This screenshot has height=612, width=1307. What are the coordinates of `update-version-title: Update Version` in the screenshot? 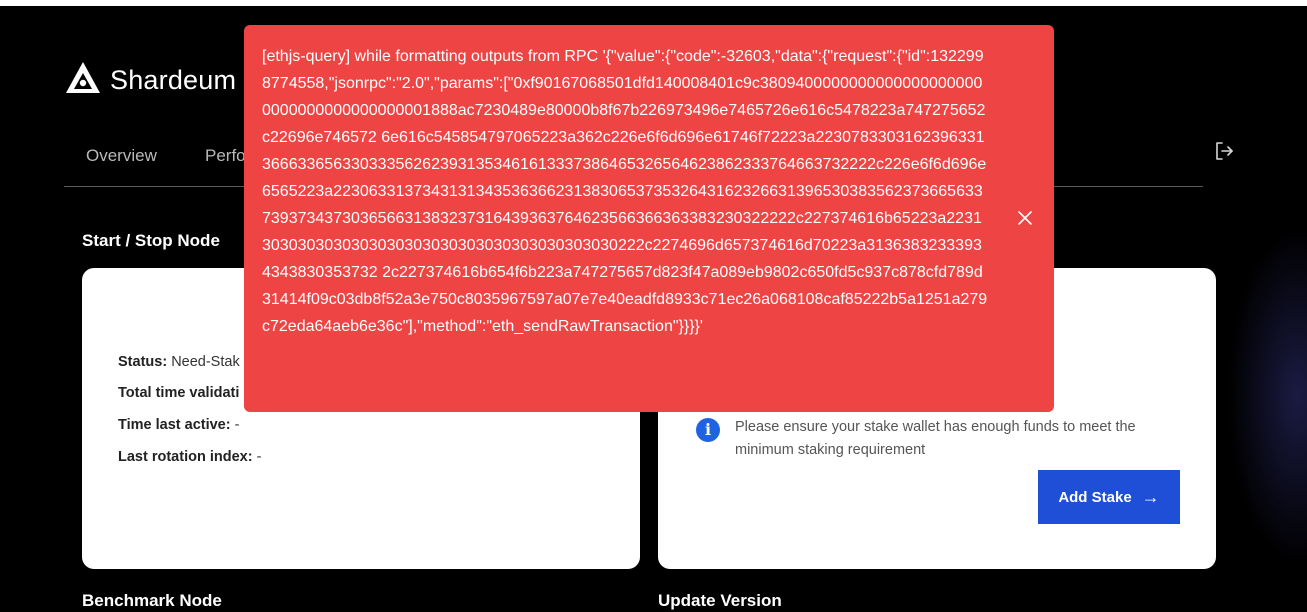 It's located at (720, 600).